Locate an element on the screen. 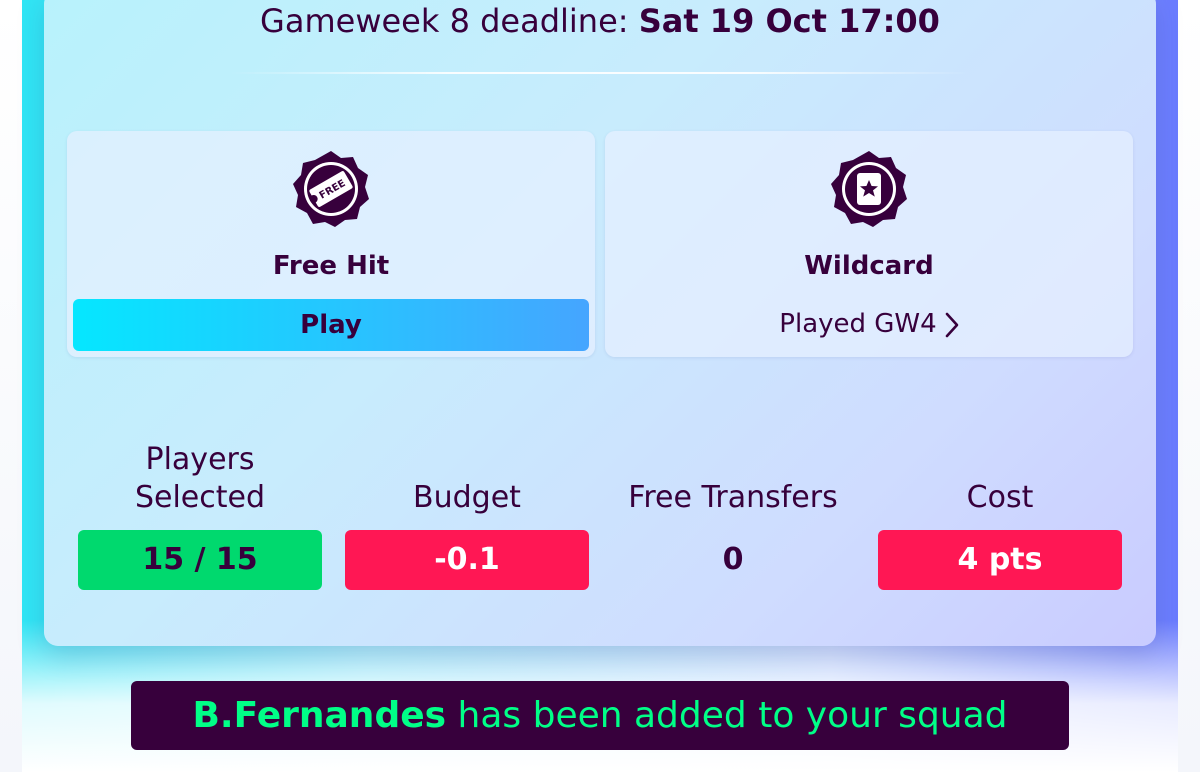  chip-card-free-hit: FREE Free Hit Play is located at coordinates (331, 244).